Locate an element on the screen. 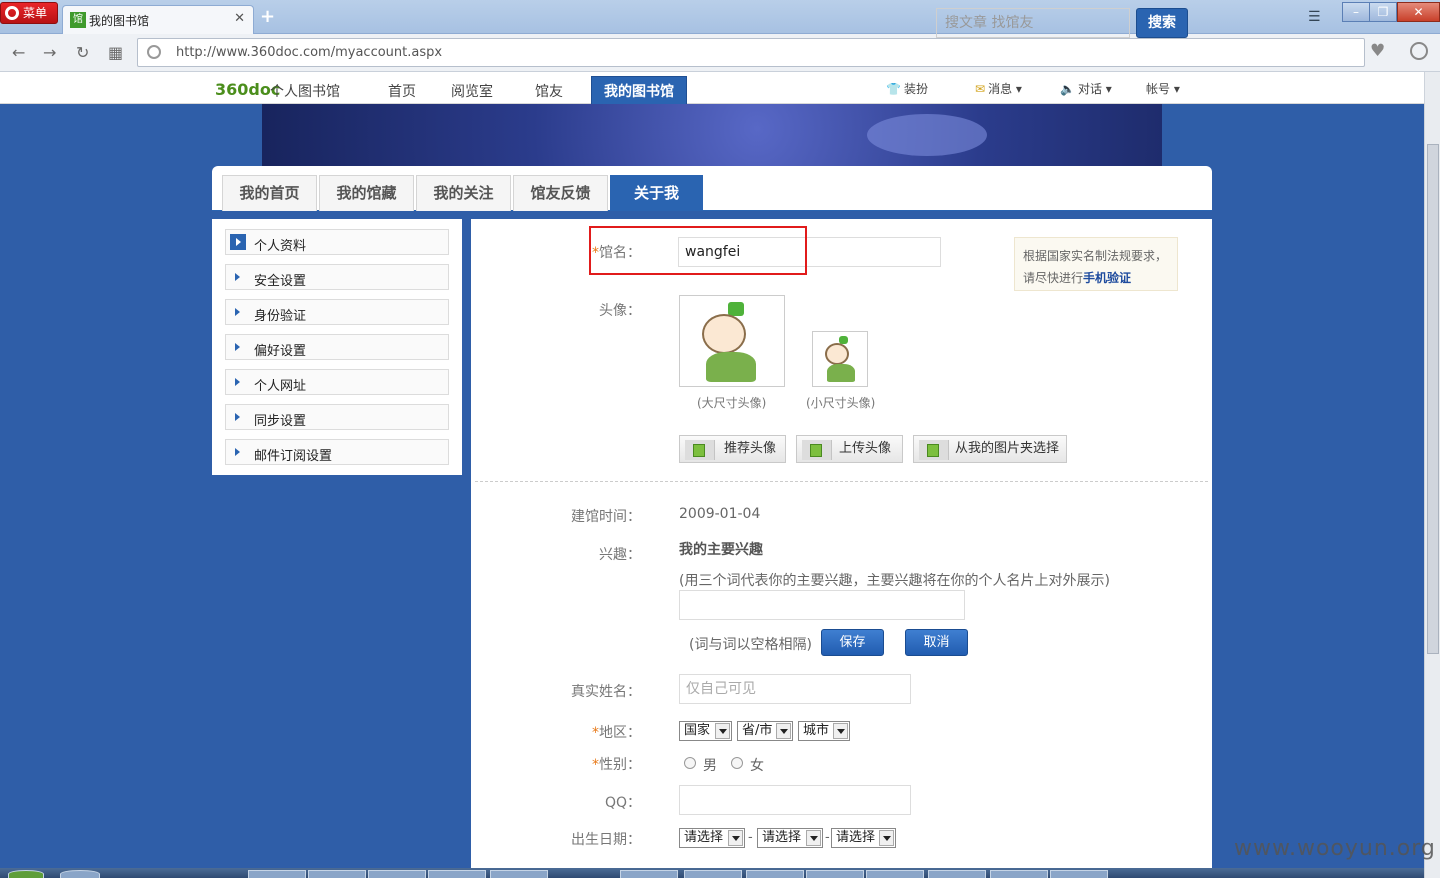 This screenshot has height=878, width=1440. avatar-small-image is located at coordinates (840, 359).